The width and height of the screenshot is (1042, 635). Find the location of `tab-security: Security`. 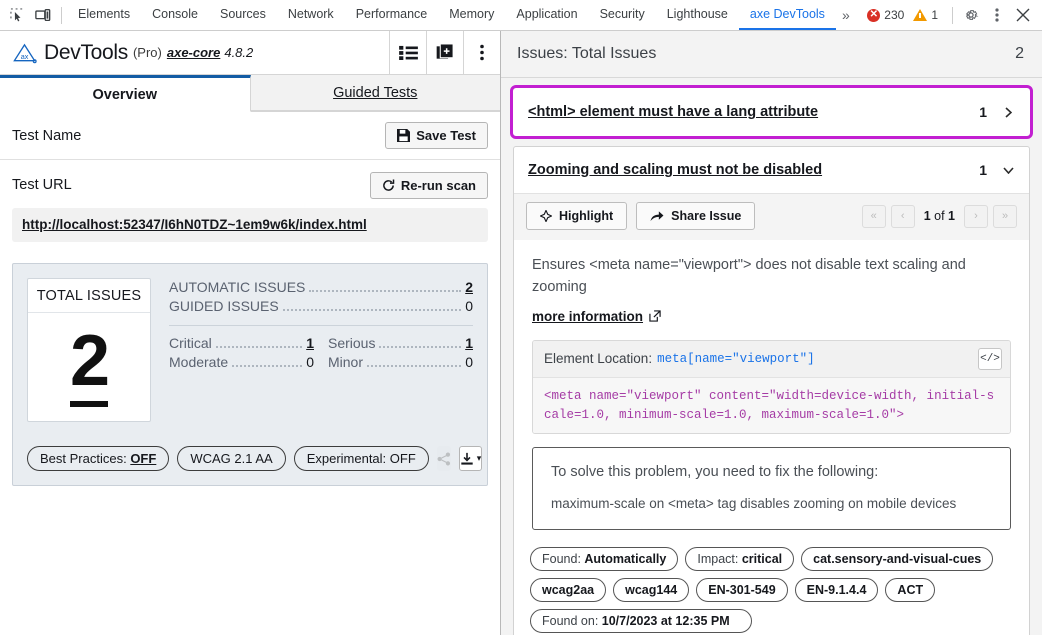

tab-security: Security is located at coordinates (622, 15).